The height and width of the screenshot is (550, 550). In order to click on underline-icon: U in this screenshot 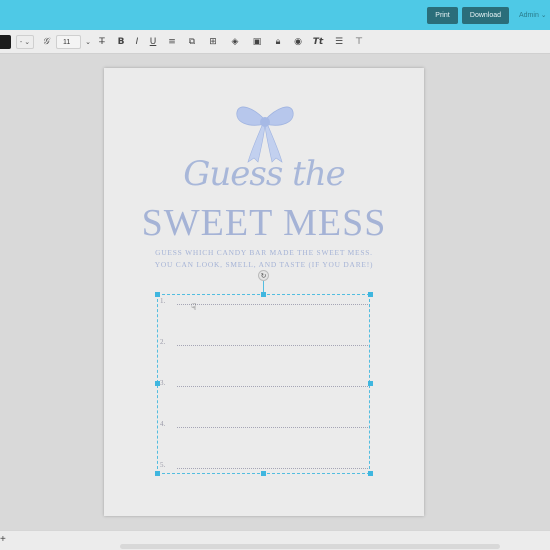, I will do `click(153, 42)`.